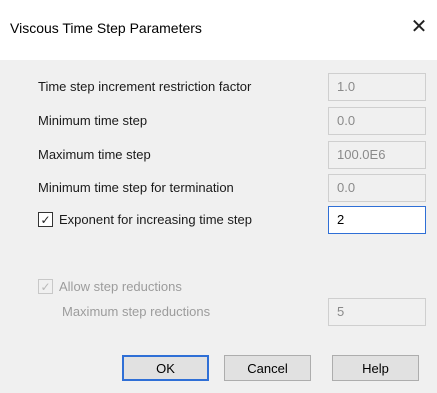  Describe the element at coordinates (94, 154) in the screenshot. I see `max-time-step-label: Maximum time step` at that location.